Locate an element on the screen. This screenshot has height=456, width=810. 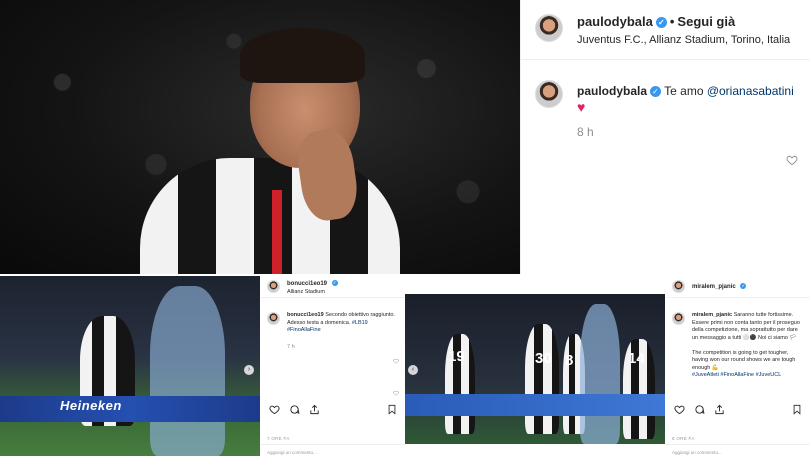
post-date: 8 ORE FA is located at coordinates (683, 438).